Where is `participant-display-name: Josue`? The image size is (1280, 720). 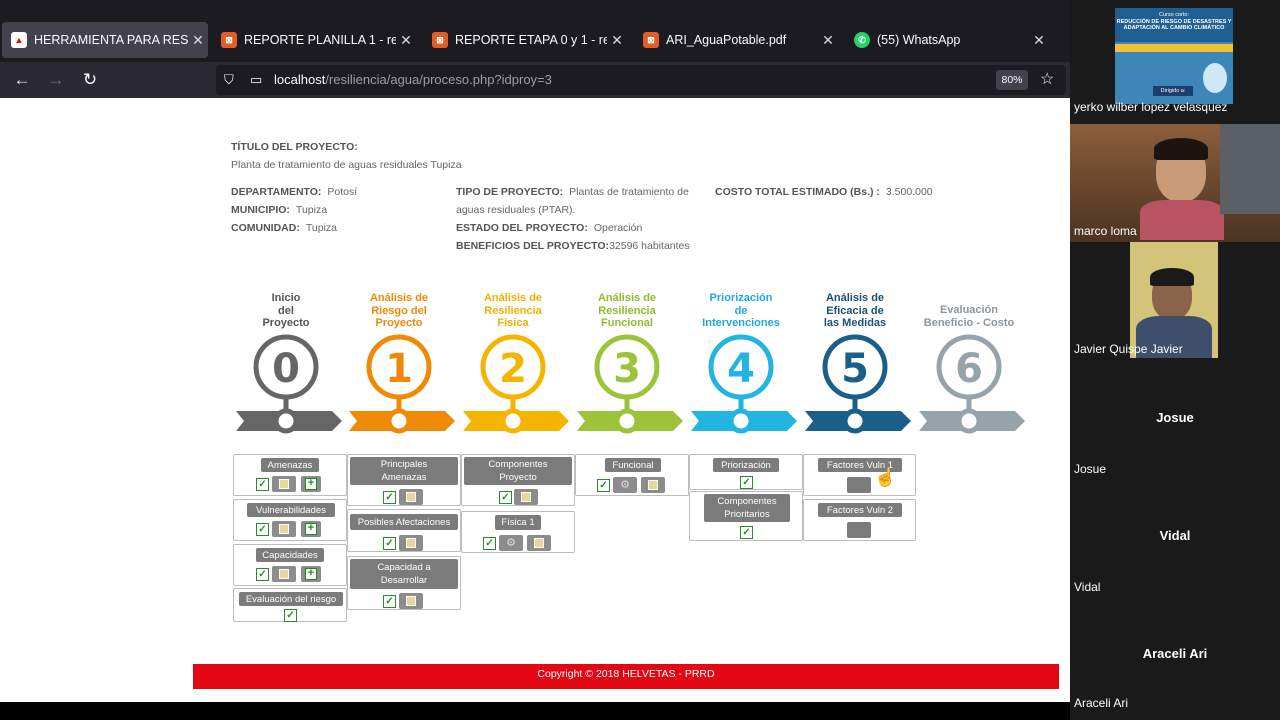 participant-display-name: Josue is located at coordinates (1175, 417).